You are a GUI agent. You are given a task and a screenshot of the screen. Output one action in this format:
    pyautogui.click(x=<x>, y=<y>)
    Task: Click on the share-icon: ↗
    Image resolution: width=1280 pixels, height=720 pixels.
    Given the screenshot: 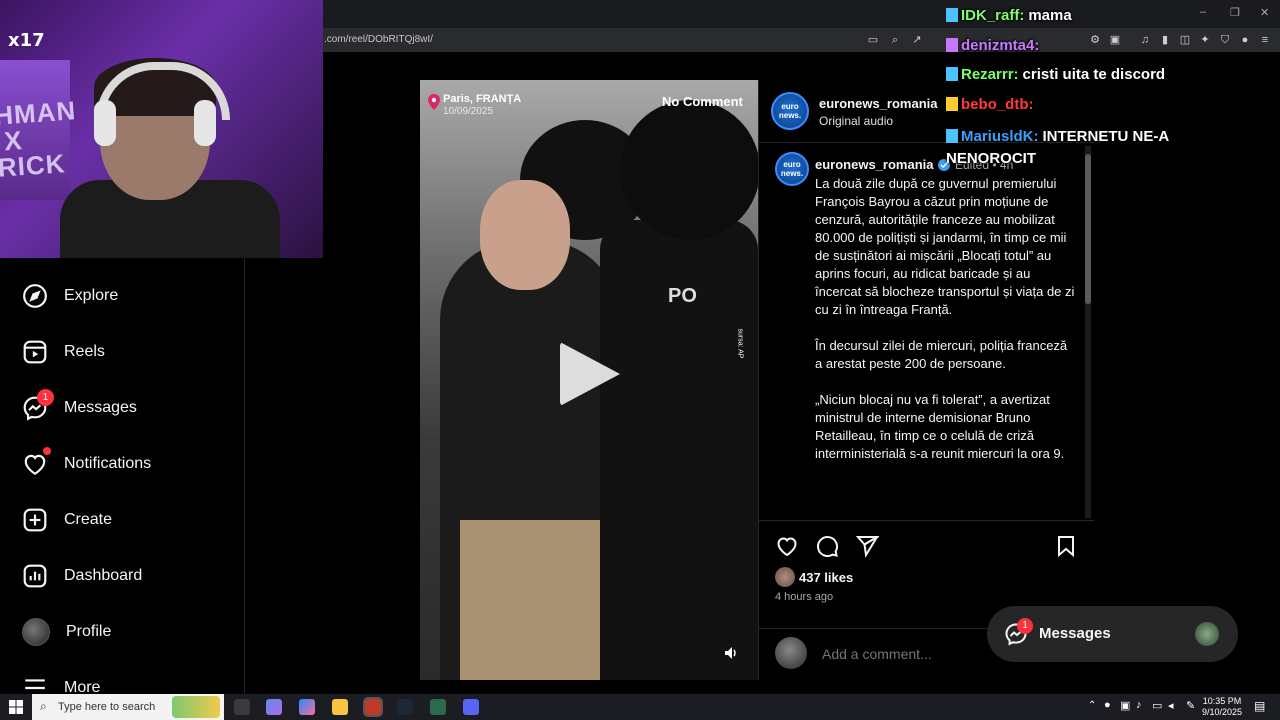 What is the action you would take?
    pyautogui.click(x=917, y=40)
    